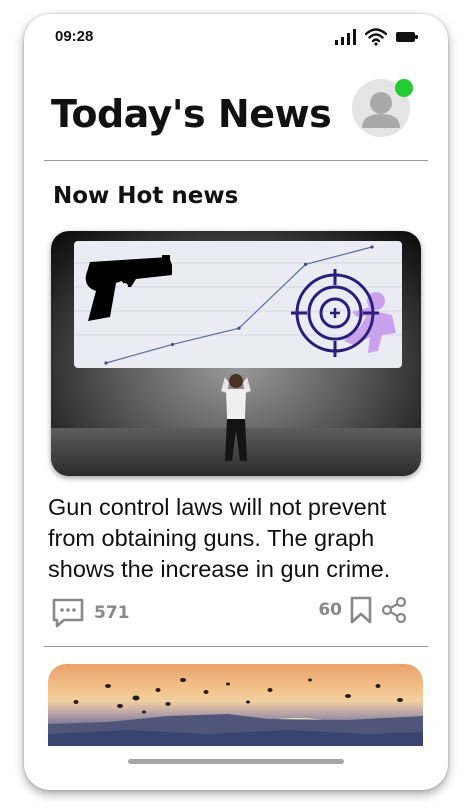  Describe the element at coordinates (146, 196) in the screenshot. I see `section-title: Now Hot news` at that location.